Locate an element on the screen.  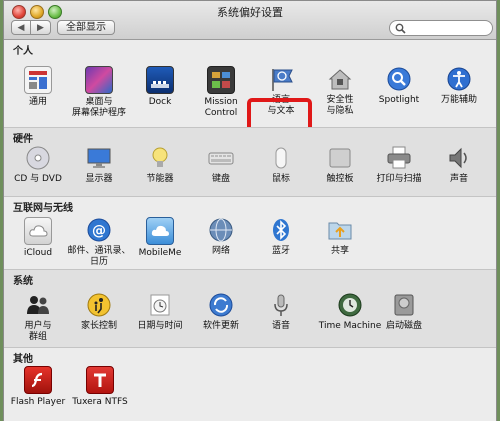
cd-dvd-icon is located at coordinates (38, 158).